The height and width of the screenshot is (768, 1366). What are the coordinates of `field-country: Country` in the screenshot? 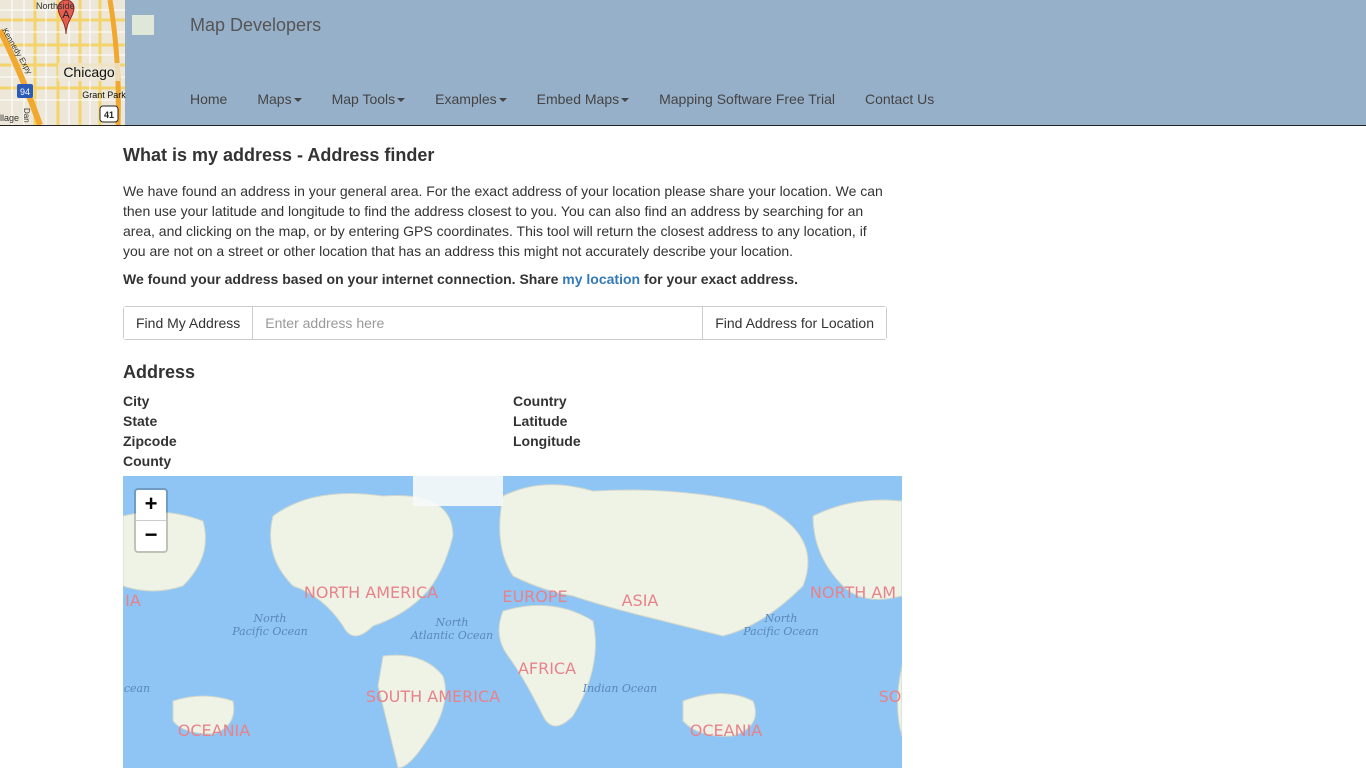 It's located at (540, 401).